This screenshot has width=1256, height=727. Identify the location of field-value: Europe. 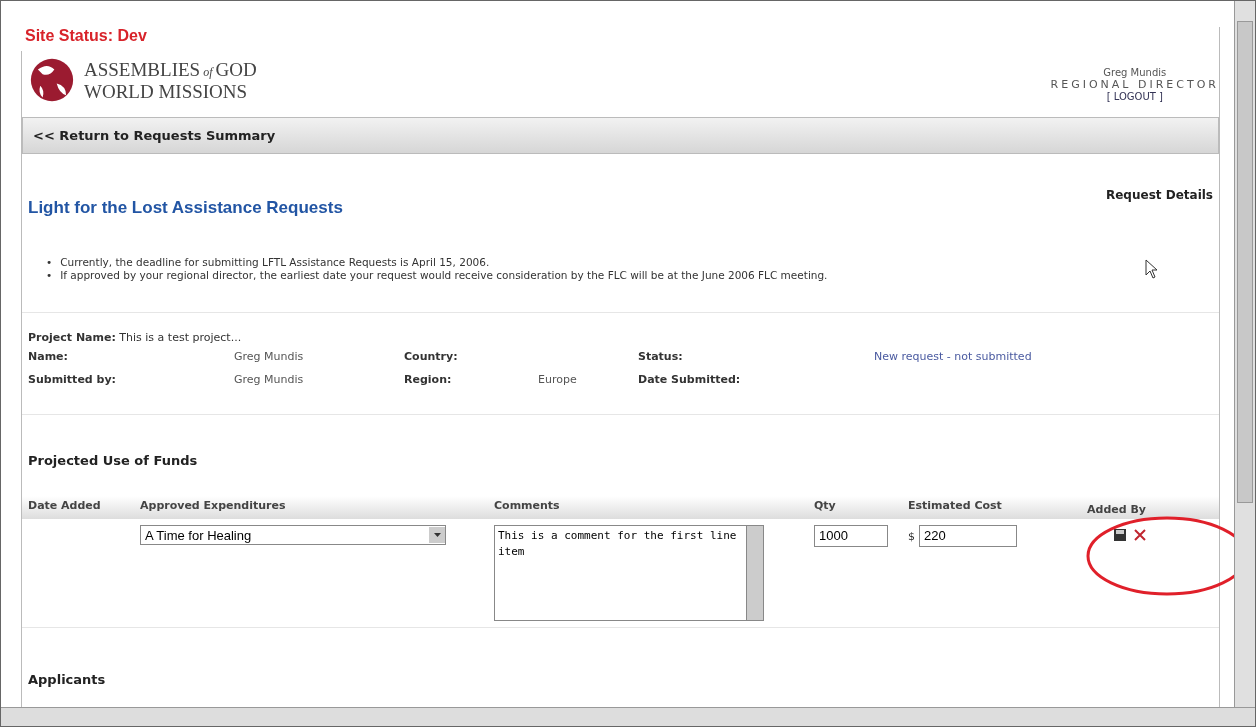
(558, 379).